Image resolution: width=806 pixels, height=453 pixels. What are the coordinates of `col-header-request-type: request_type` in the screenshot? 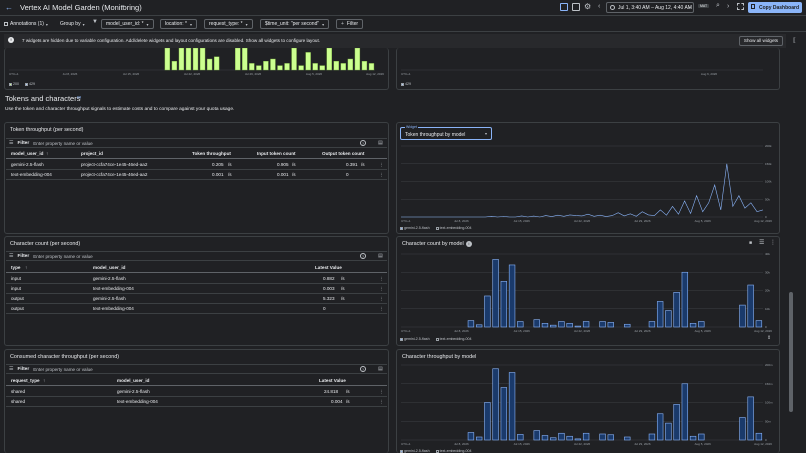 It's located at (25, 380).